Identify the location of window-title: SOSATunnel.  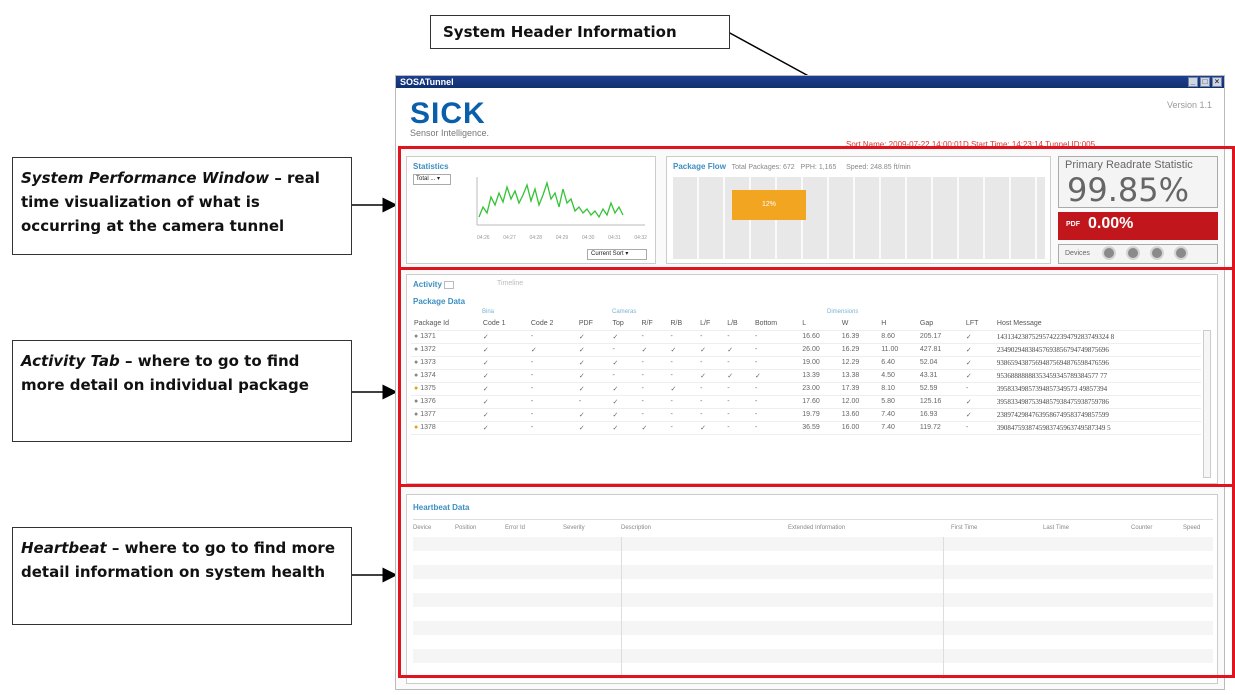
(427, 82).